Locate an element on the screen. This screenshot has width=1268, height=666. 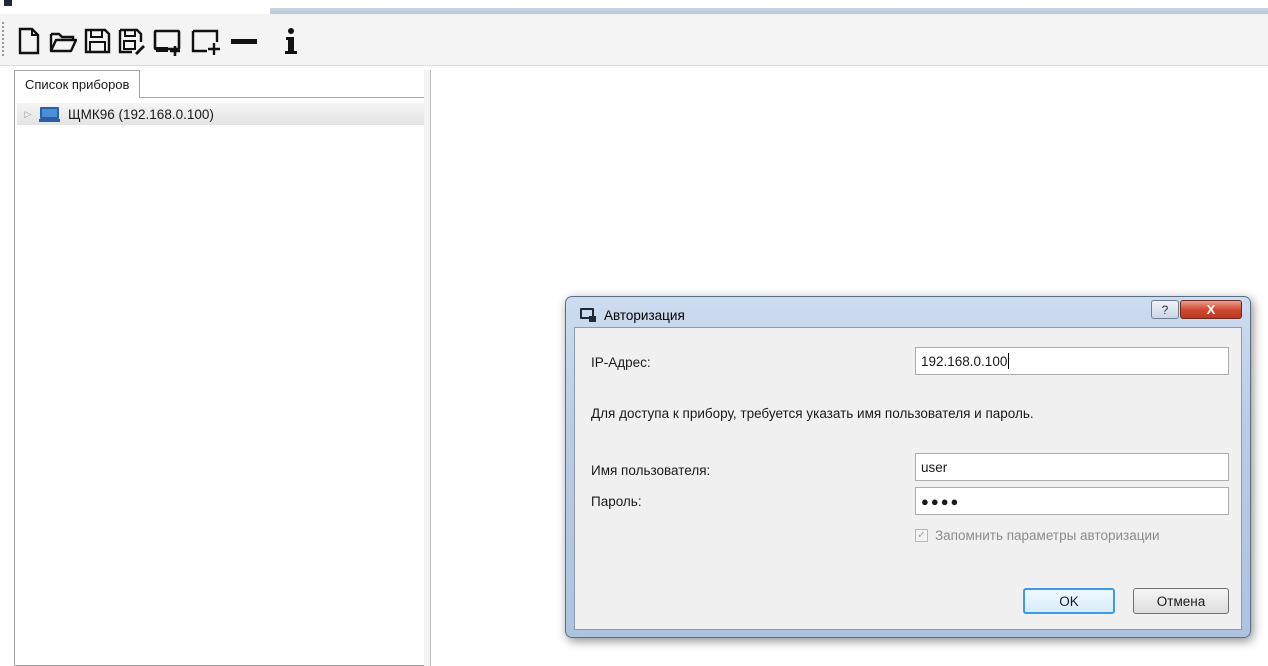
username-input: user is located at coordinates (1072, 467).